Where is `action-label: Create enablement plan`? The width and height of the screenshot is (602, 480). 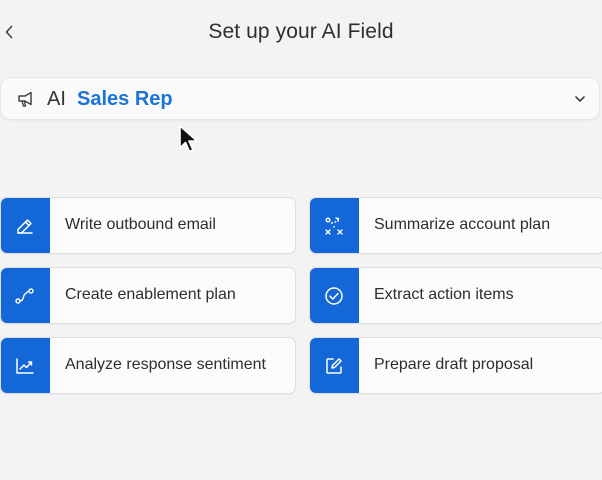
action-label: Create enablement plan is located at coordinates (150, 294).